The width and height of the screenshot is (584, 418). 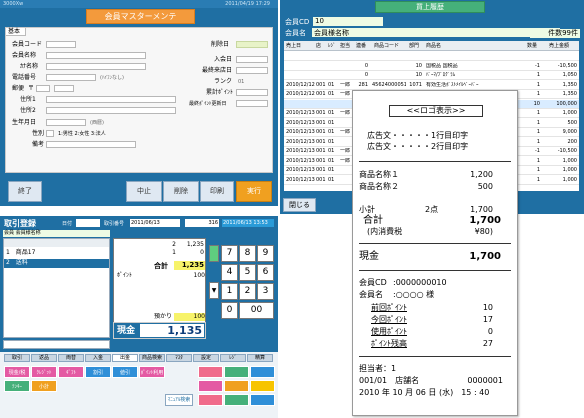 I want to click on postal-label: 郵便, so click(x=18, y=88).